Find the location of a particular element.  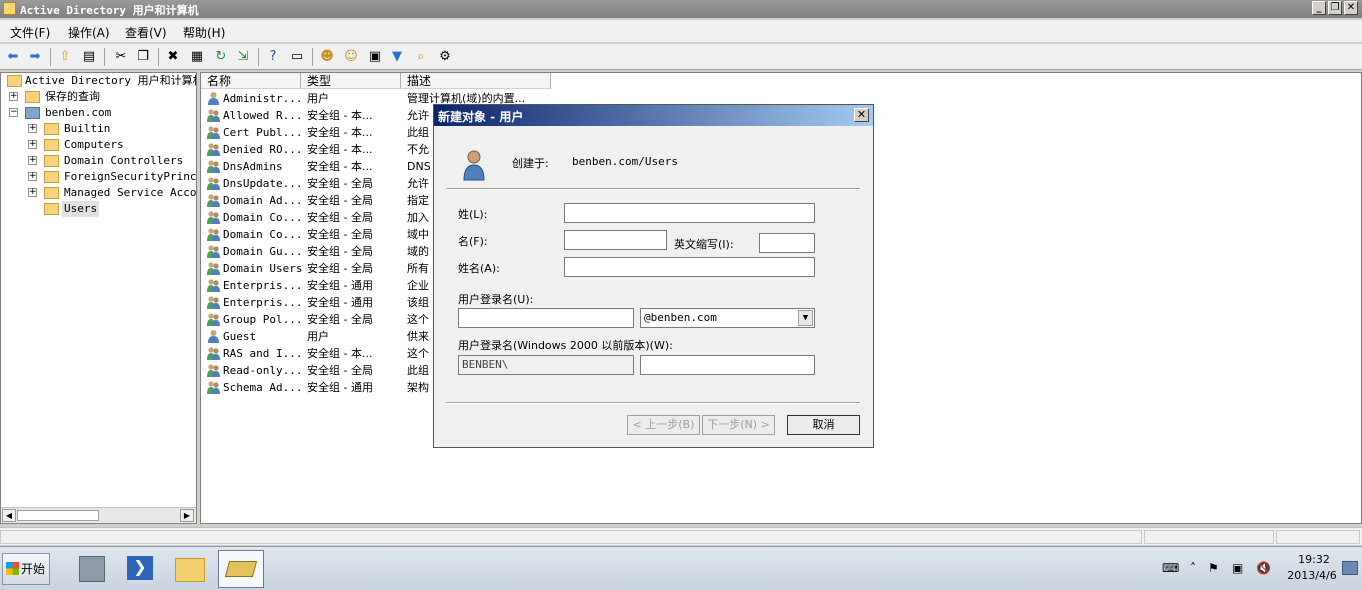

up-folder-icon: ⇧ is located at coordinates (65, 57).